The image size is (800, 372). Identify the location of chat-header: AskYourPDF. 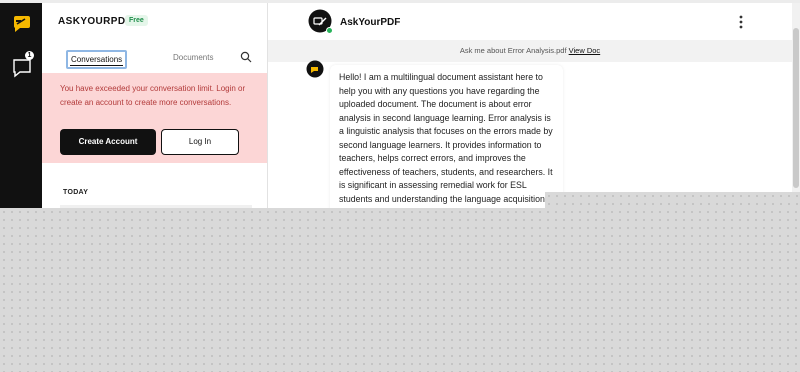
(530, 21).